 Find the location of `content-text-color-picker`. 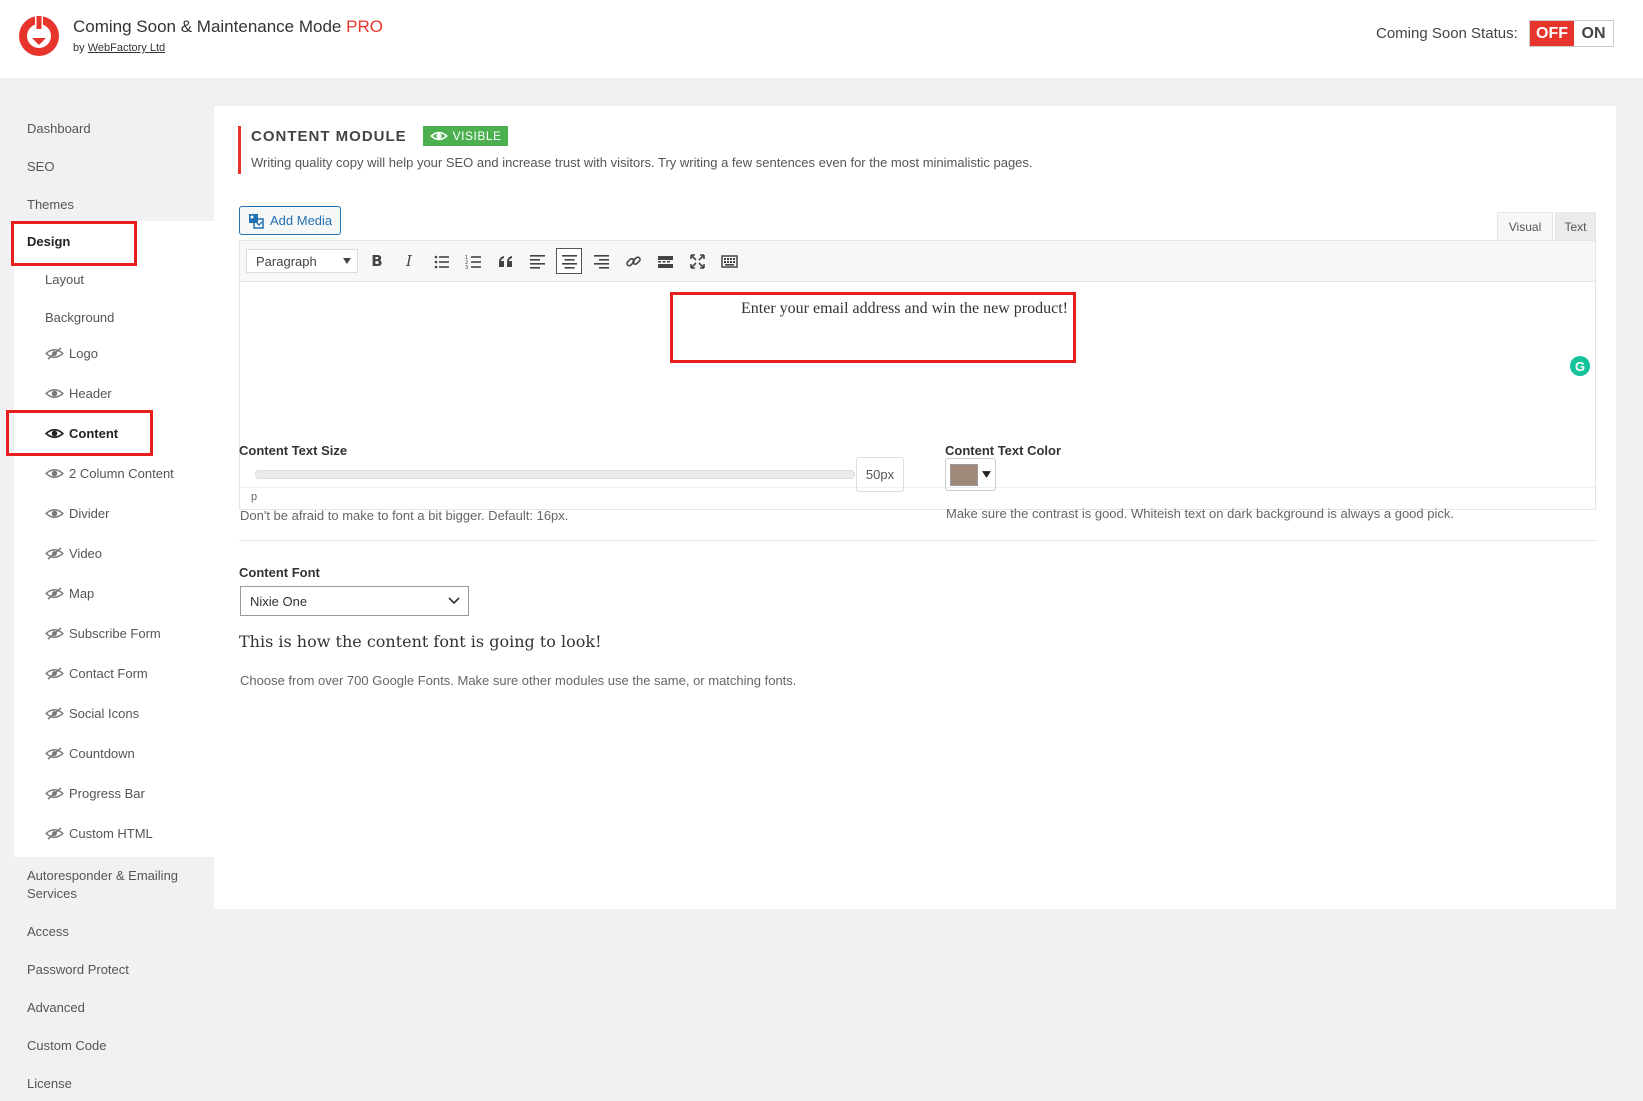

content-text-color-picker is located at coordinates (970, 474).